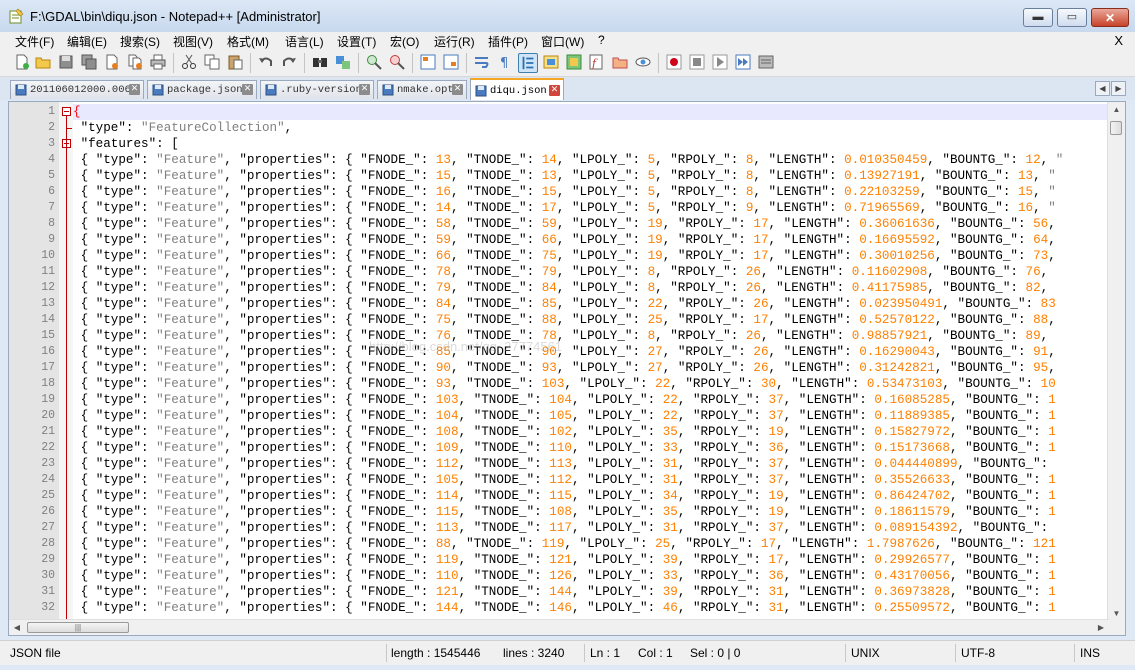  I want to click on tab-ruby-version: .ruby-version ✕, so click(317, 89).